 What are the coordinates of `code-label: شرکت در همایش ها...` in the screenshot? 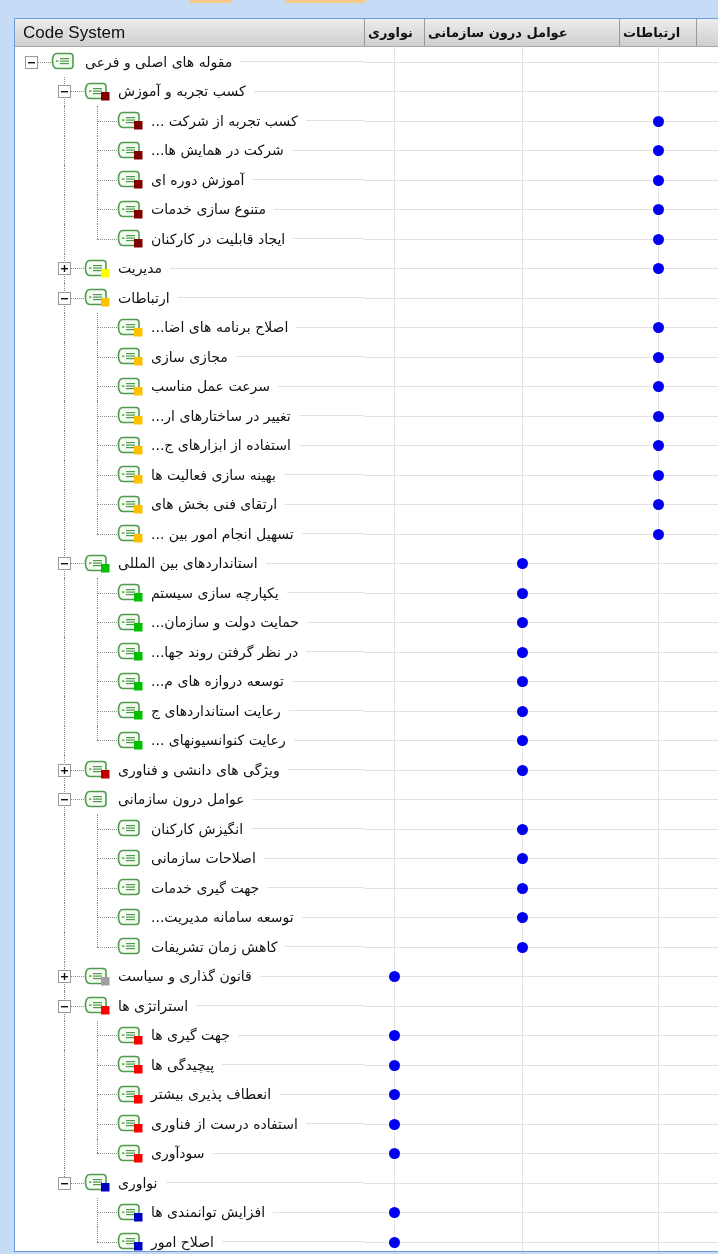 It's located at (217, 150).